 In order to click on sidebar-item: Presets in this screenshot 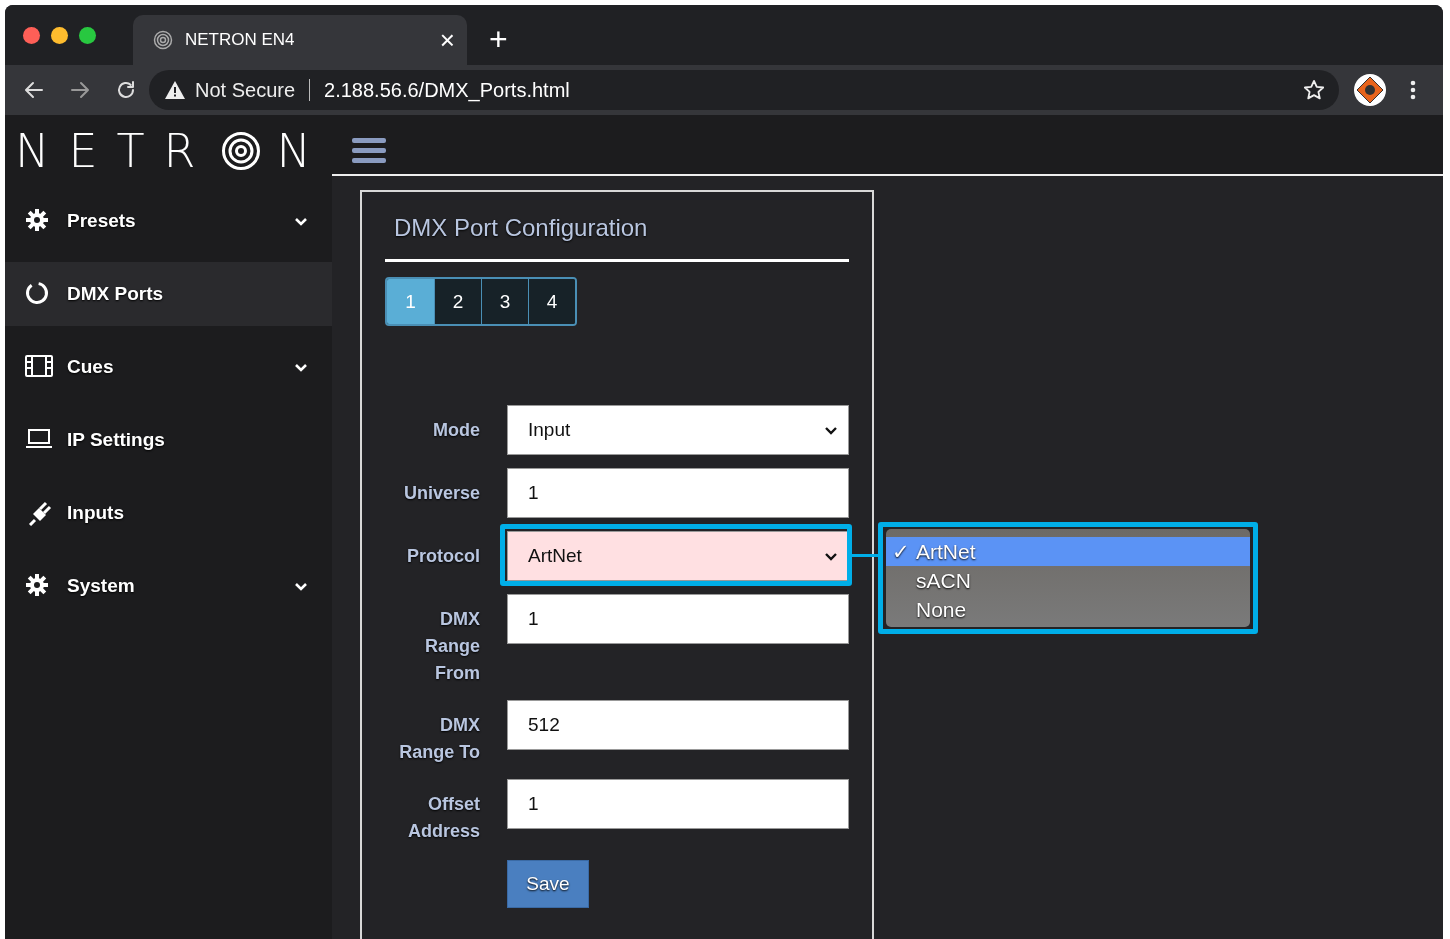, I will do `click(168, 221)`.